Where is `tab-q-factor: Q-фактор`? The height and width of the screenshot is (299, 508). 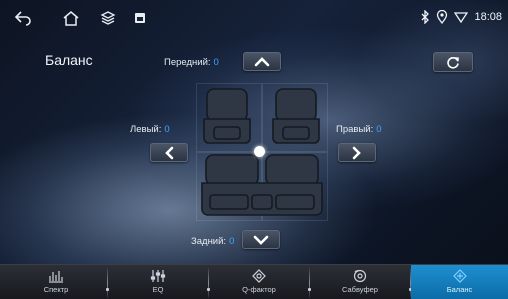 tab-q-factor: Q-фактор is located at coordinates (259, 282).